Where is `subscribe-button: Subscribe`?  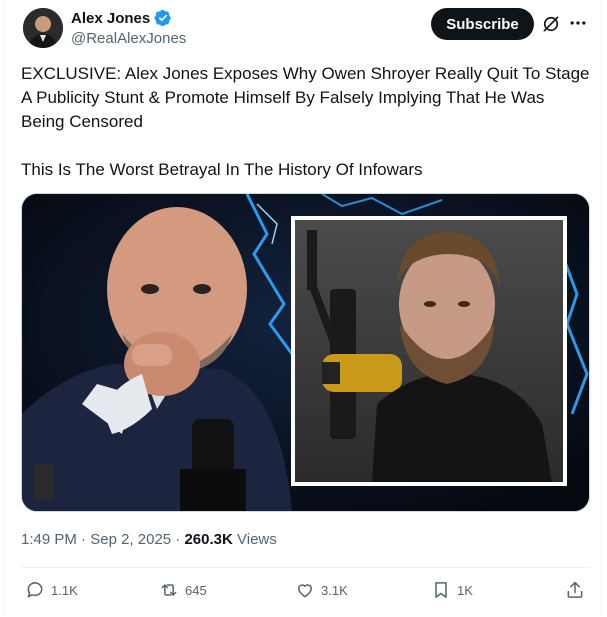 subscribe-button: Subscribe is located at coordinates (482, 24).